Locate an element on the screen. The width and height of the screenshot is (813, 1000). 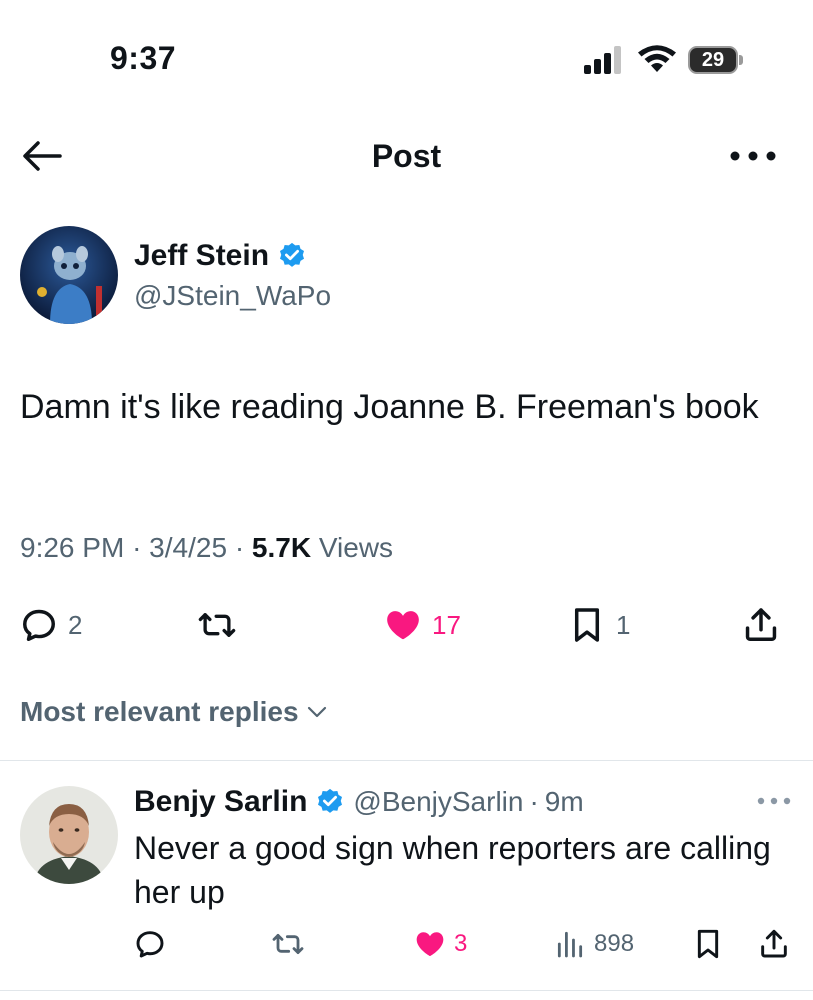
bookmark-button is located at coordinates (708, 944).